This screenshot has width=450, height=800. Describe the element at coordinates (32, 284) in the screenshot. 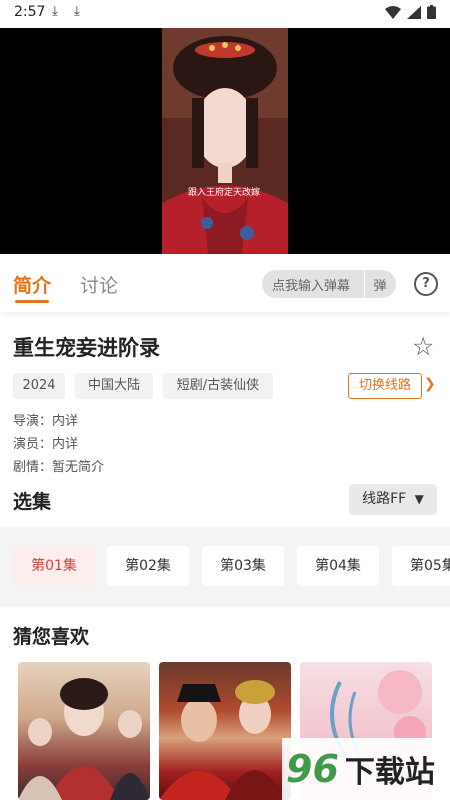

I see `tab-intro: 简介` at that location.